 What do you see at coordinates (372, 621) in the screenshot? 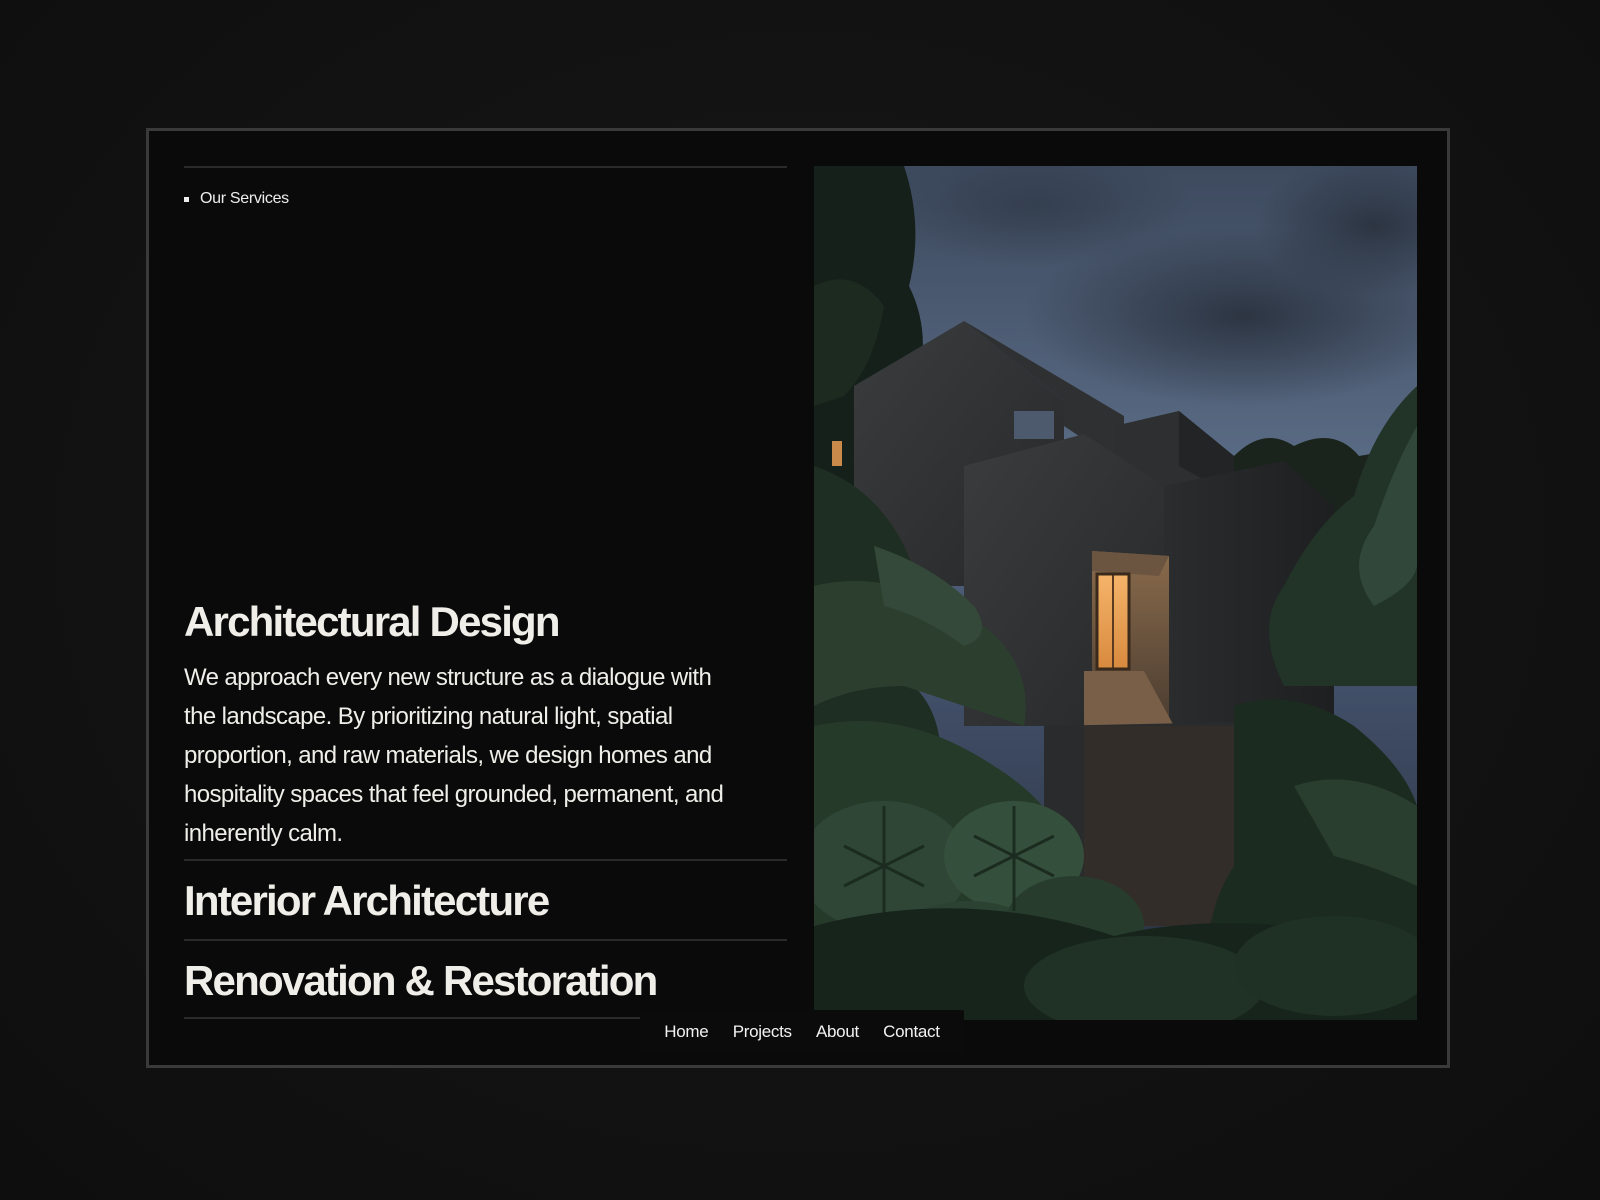
I see `service-title: Architectural Design` at bounding box center [372, 621].